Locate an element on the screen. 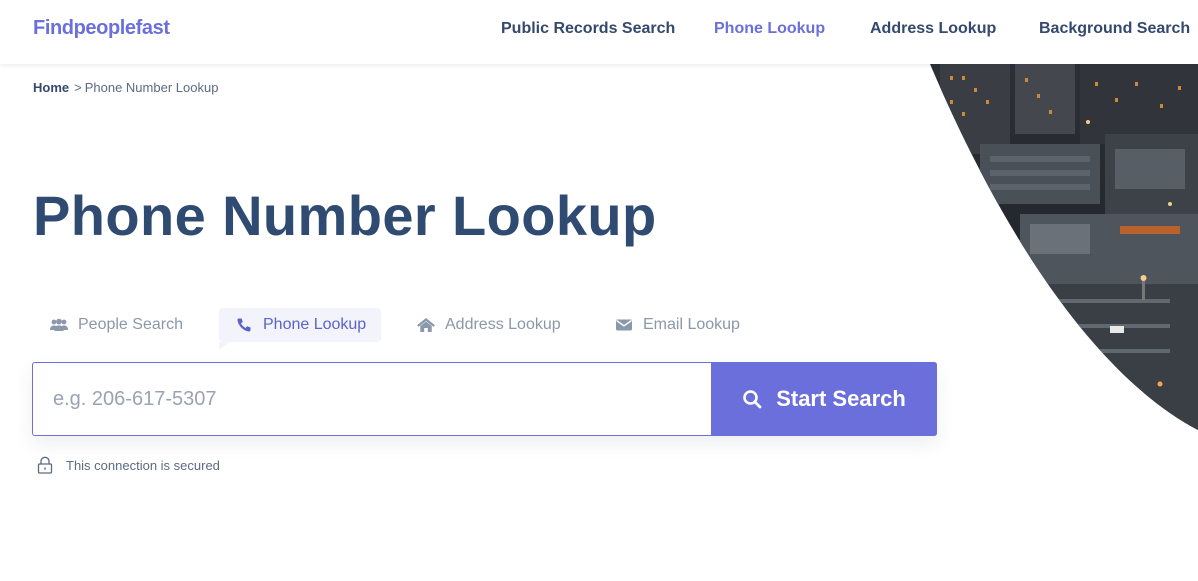 This screenshot has width=1198, height=581. lock-icon is located at coordinates (45, 465).